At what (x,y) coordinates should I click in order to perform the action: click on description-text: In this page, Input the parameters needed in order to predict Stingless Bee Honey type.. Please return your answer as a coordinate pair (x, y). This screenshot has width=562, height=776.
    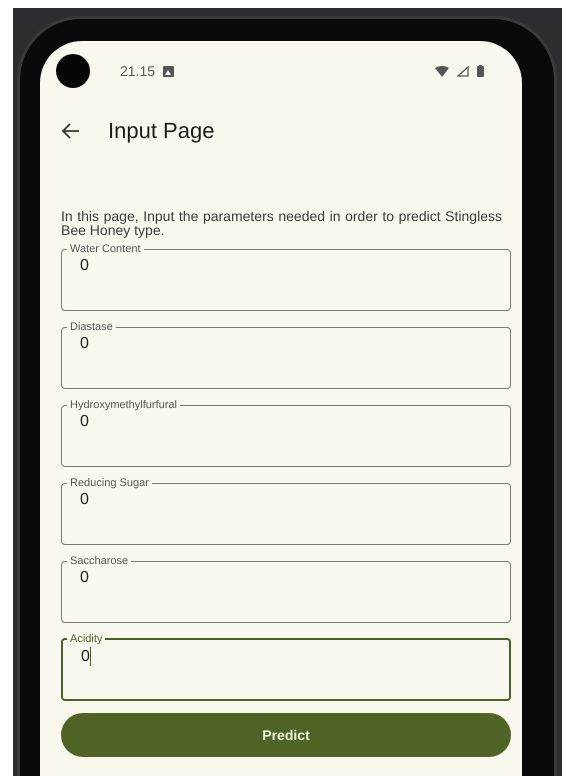
    Looking at the image, I should click on (281, 223).